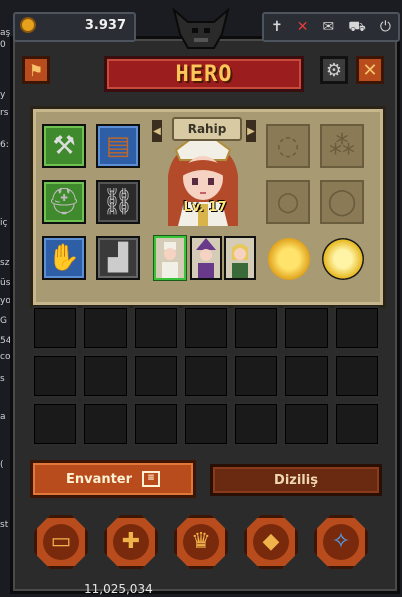 The height and width of the screenshot is (597, 402). Describe the element at coordinates (357, 27) in the screenshot. I see `cart-icon: ⛟` at that location.